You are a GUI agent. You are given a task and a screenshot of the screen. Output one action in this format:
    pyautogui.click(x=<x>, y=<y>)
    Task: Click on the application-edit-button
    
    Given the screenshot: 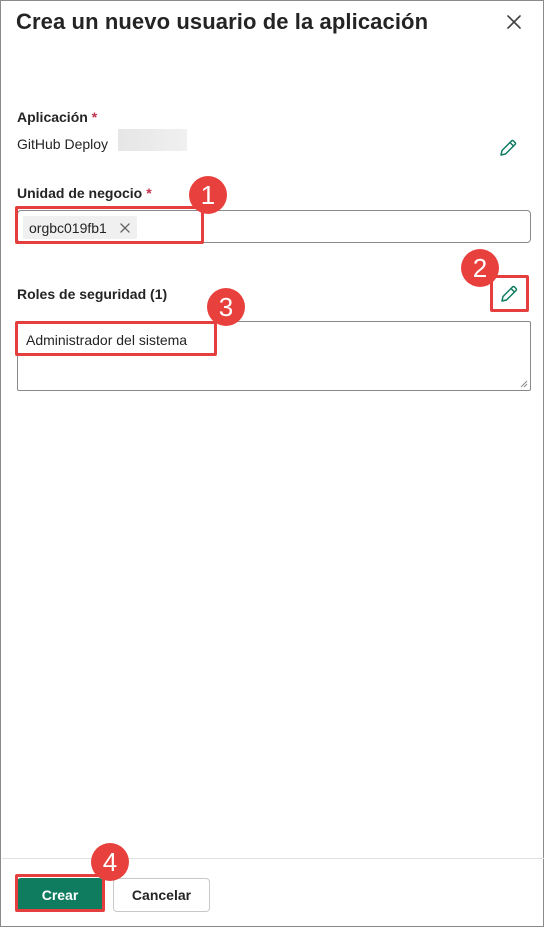 What is the action you would take?
    pyautogui.click(x=508, y=148)
    